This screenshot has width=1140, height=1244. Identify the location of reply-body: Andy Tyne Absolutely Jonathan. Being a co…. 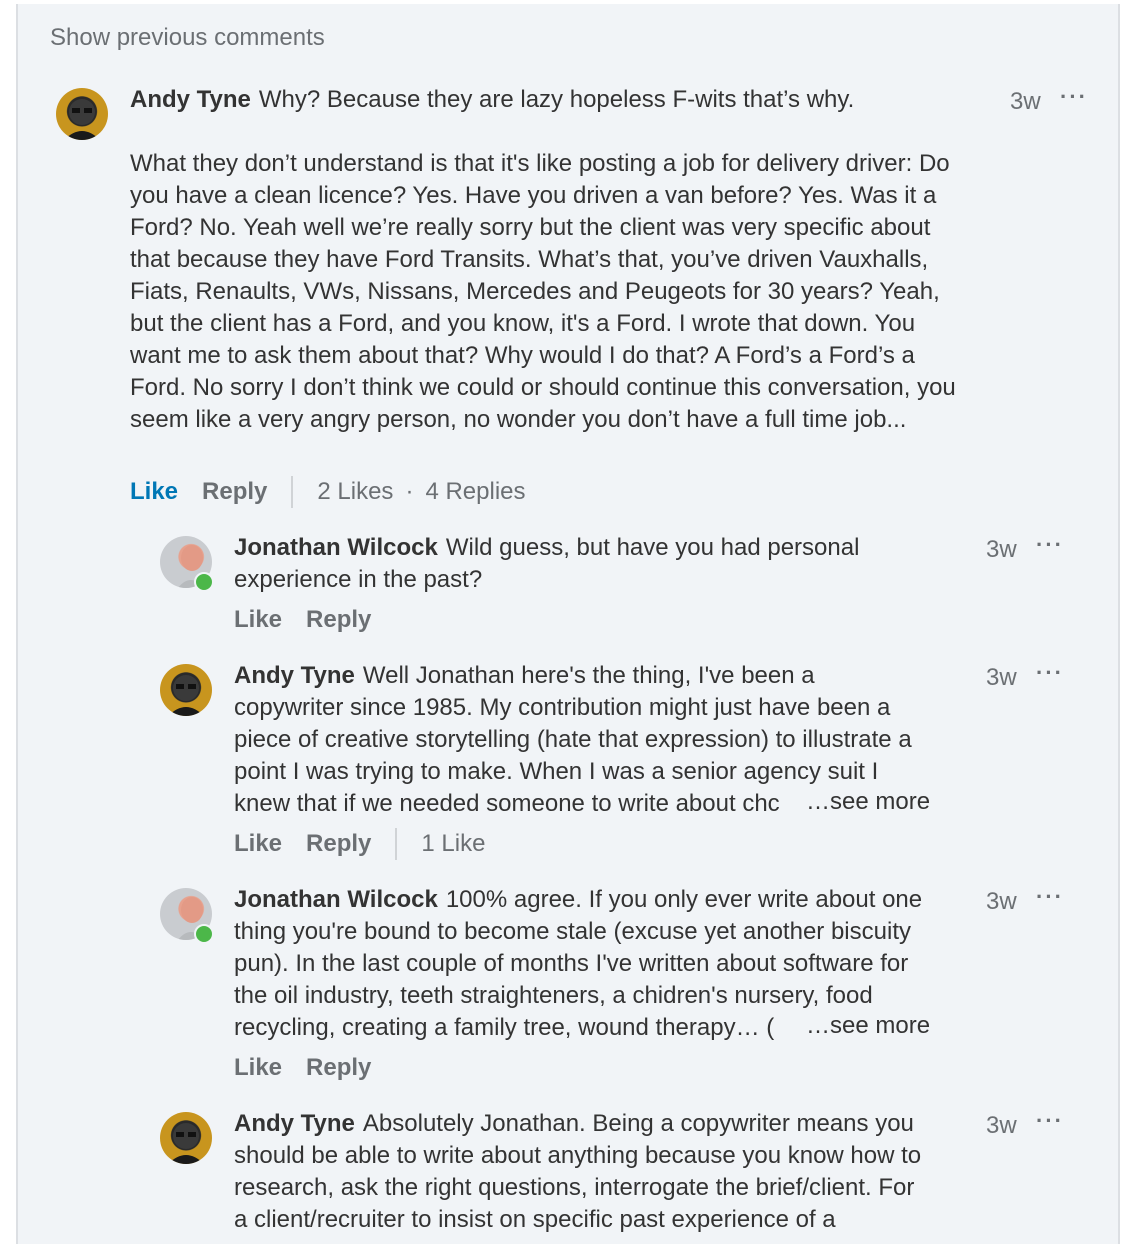
(584, 1172).